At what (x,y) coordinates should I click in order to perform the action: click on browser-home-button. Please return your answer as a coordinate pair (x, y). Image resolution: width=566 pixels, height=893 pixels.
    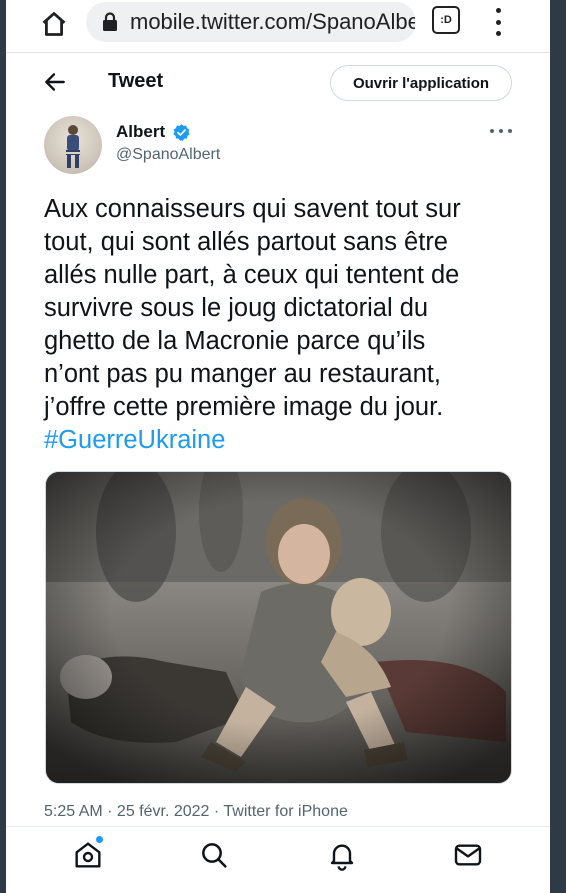
    Looking at the image, I should click on (54, 24).